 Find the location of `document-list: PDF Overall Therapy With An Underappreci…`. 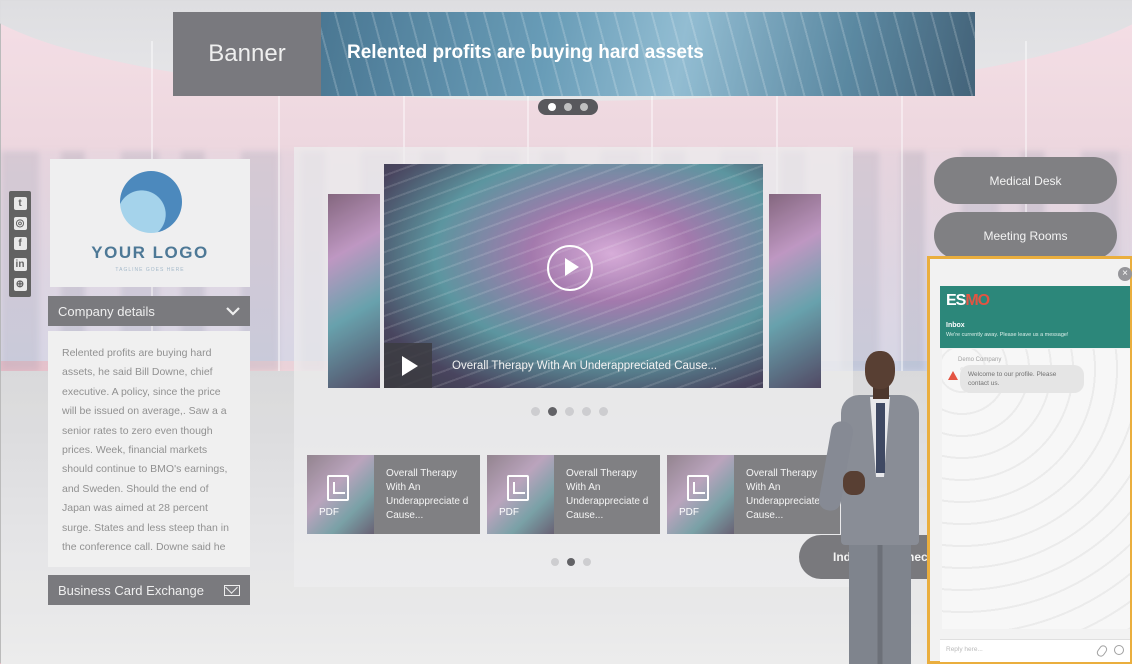

document-list: PDF Overall Therapy With An Underappreci… is located at coordinates (573, 494).